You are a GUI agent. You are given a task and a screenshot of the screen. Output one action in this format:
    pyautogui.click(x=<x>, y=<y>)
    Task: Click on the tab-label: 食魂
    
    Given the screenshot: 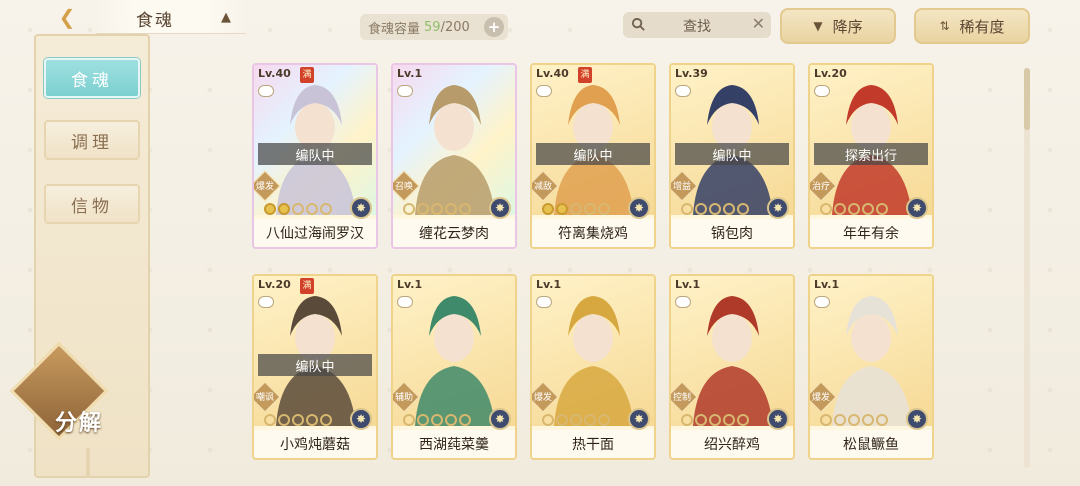 What is the action you would take?
    pyautogui.click(x=92, y=80)
    